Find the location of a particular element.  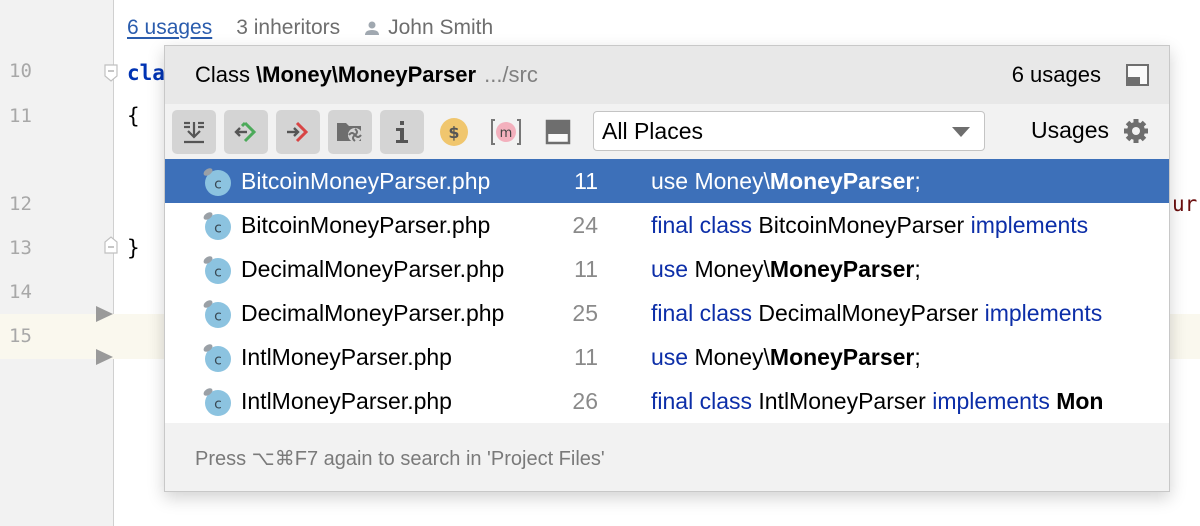

merge-down-icon is located at coordinates (194, 132).